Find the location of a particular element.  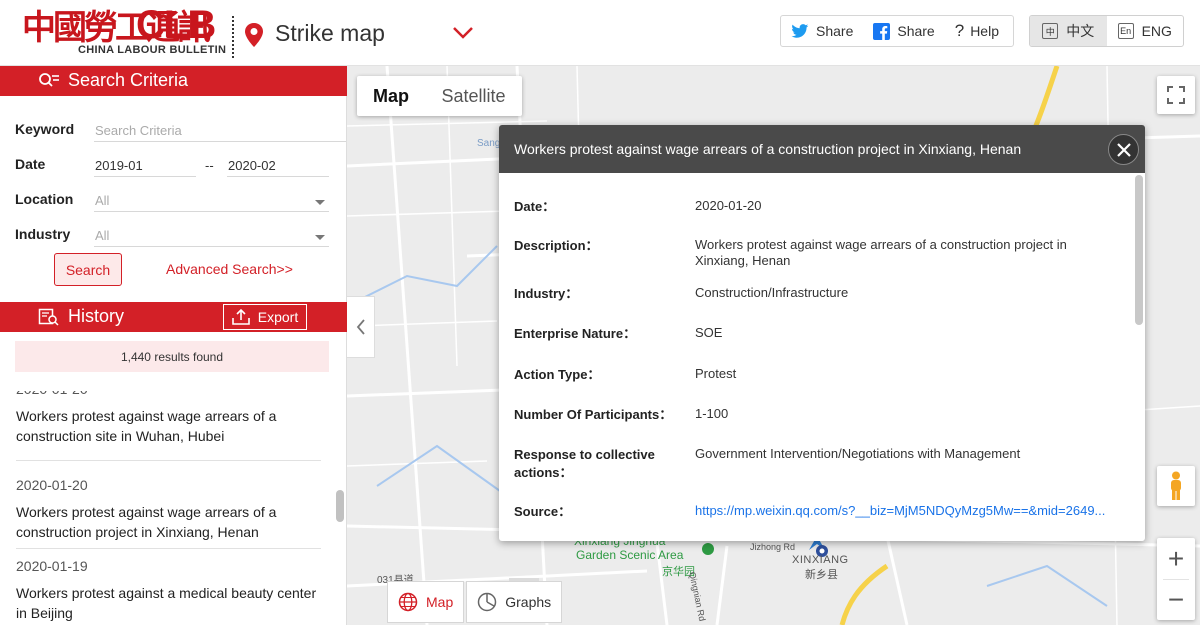

zoom-control: + − is located at coordinates (1176, 579).